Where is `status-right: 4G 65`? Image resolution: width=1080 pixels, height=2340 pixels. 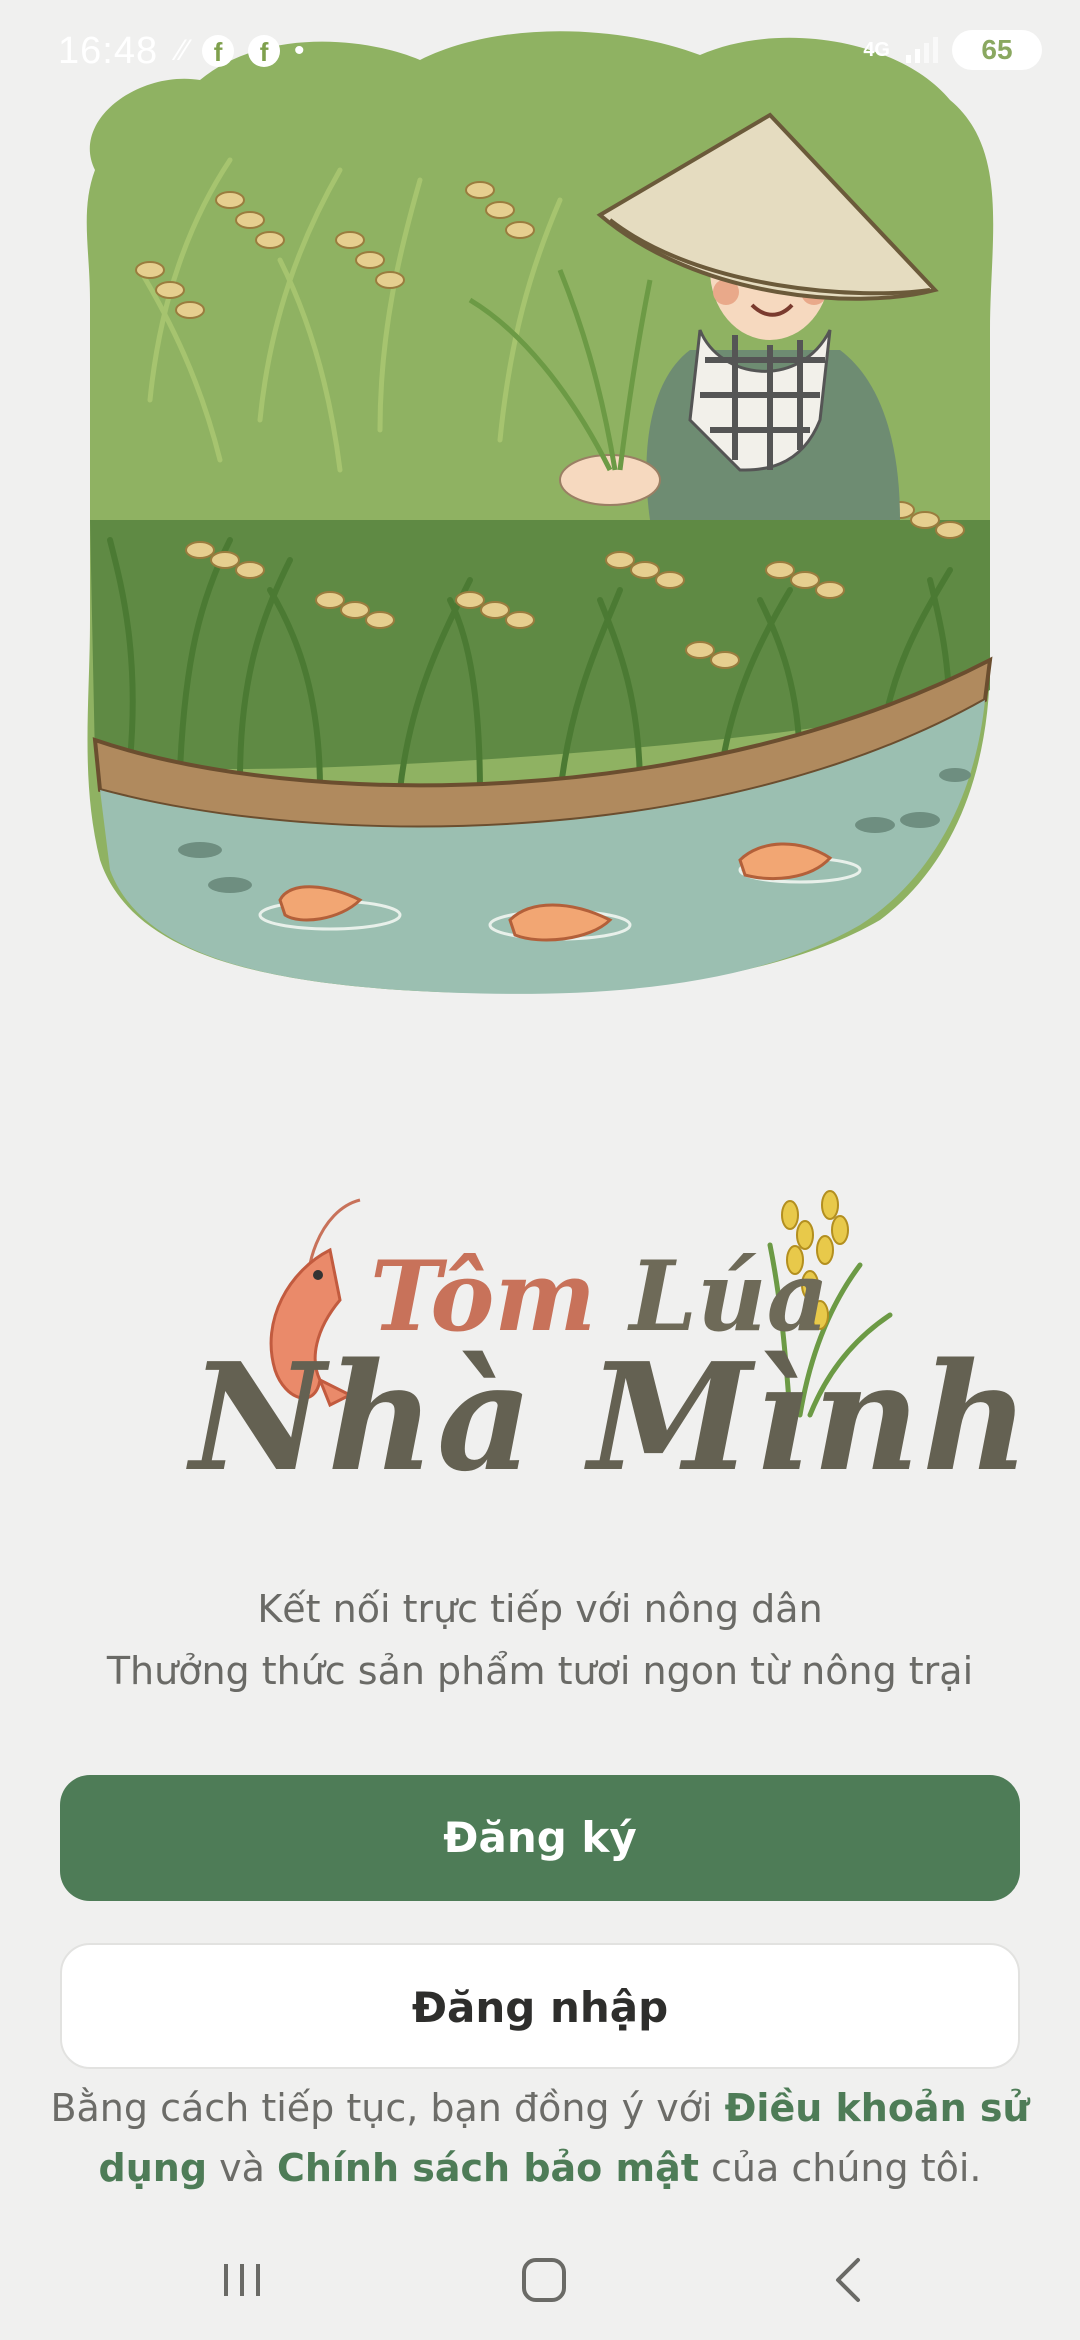
status-right: 4G 65 is located at coordinates (952, 50).